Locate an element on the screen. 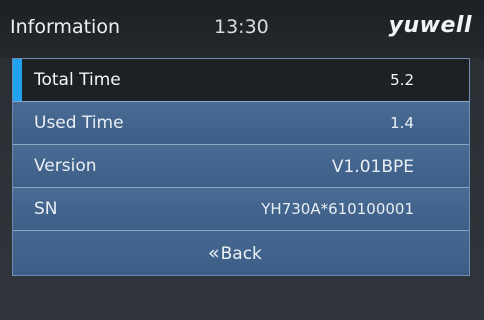 The image size is (484, 320). info-row-total-time: Total Time 5.2 is located at coordinates (241, 80).